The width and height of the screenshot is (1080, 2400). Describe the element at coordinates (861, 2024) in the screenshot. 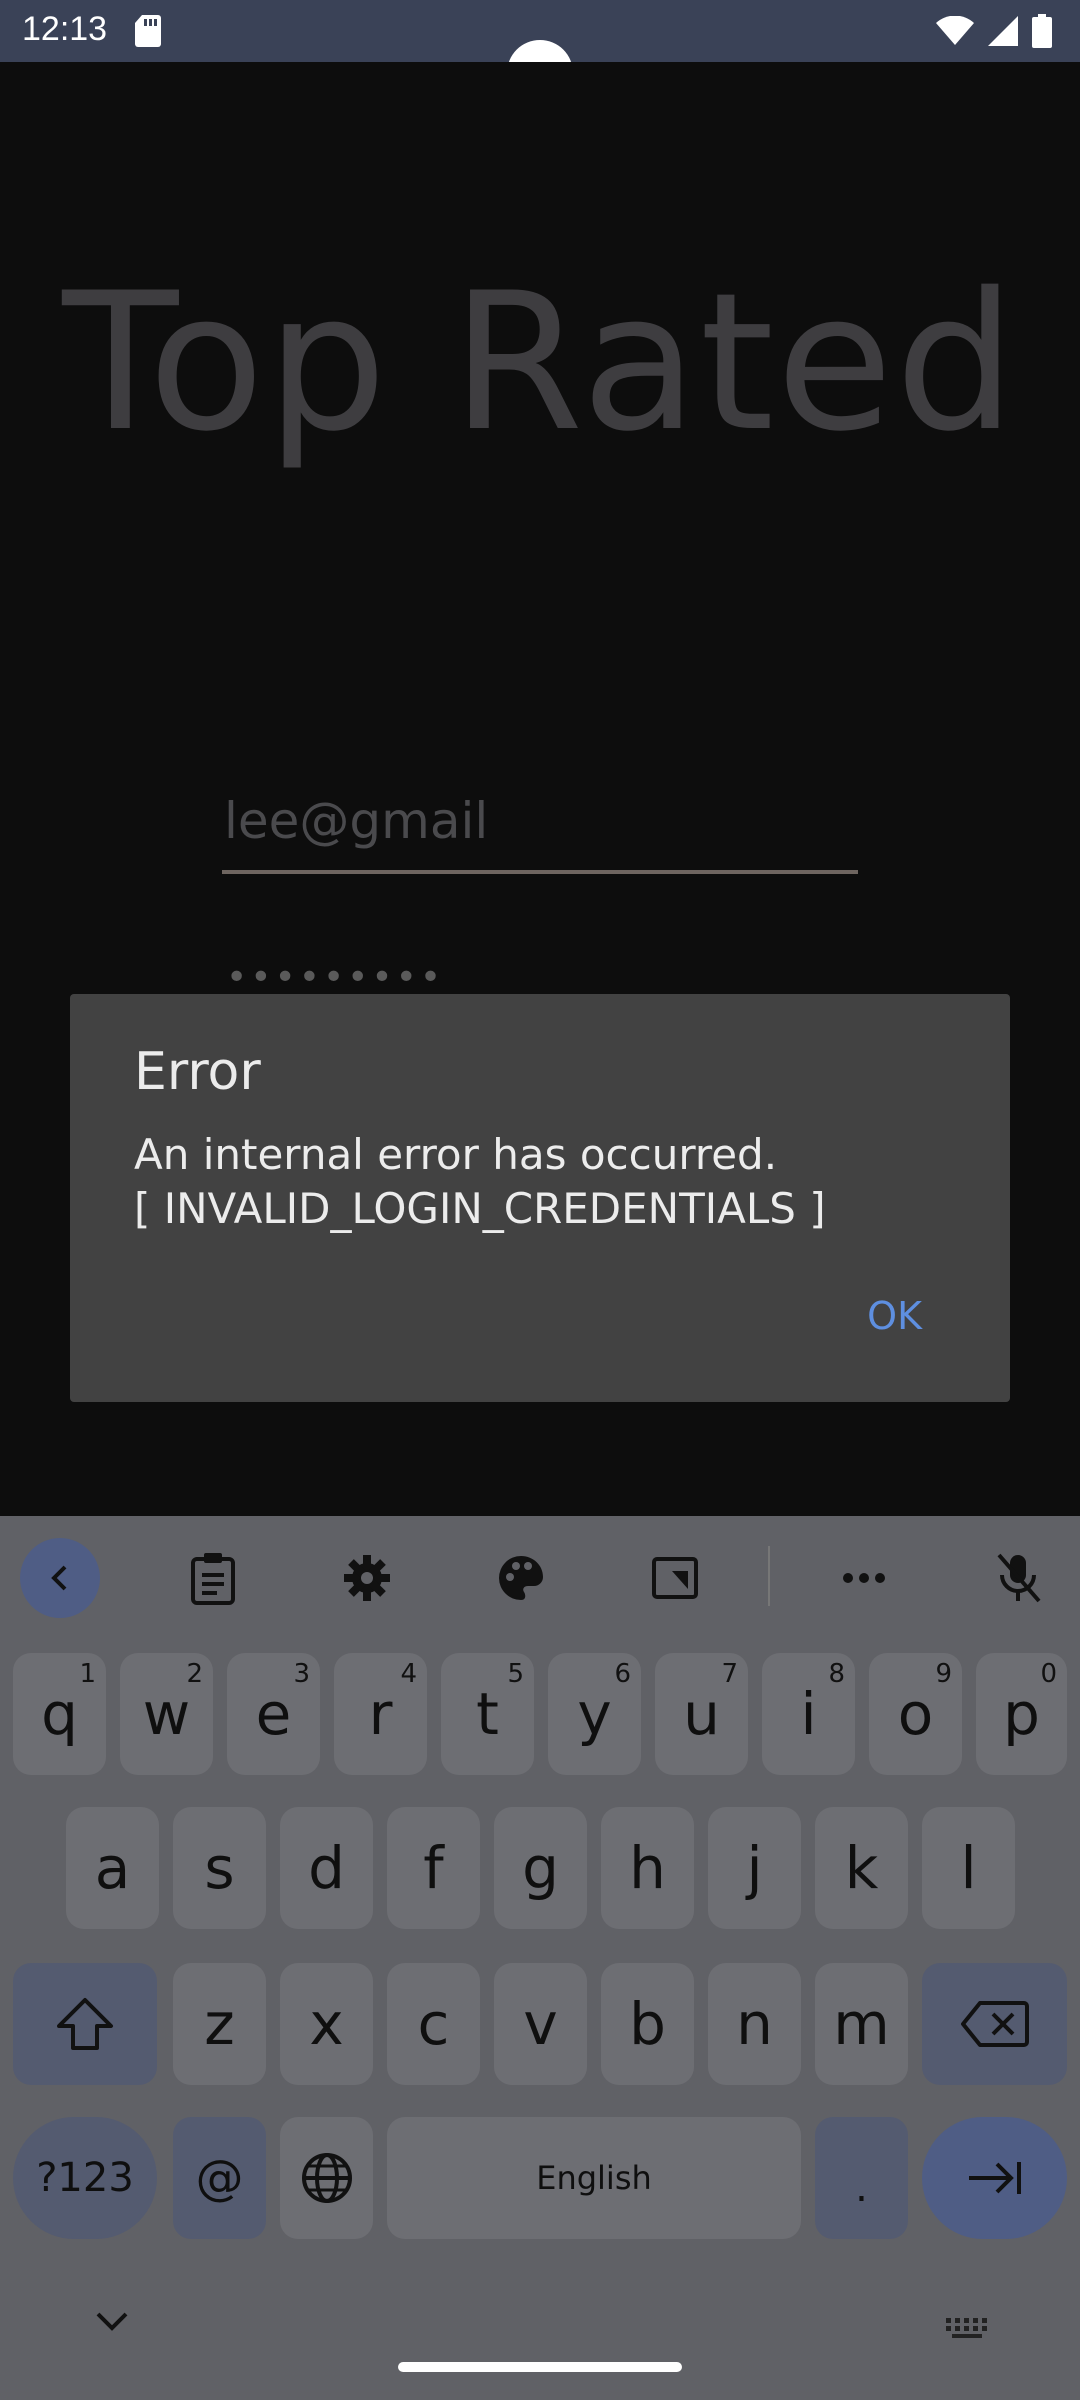

I see `key-m: m` at that location.